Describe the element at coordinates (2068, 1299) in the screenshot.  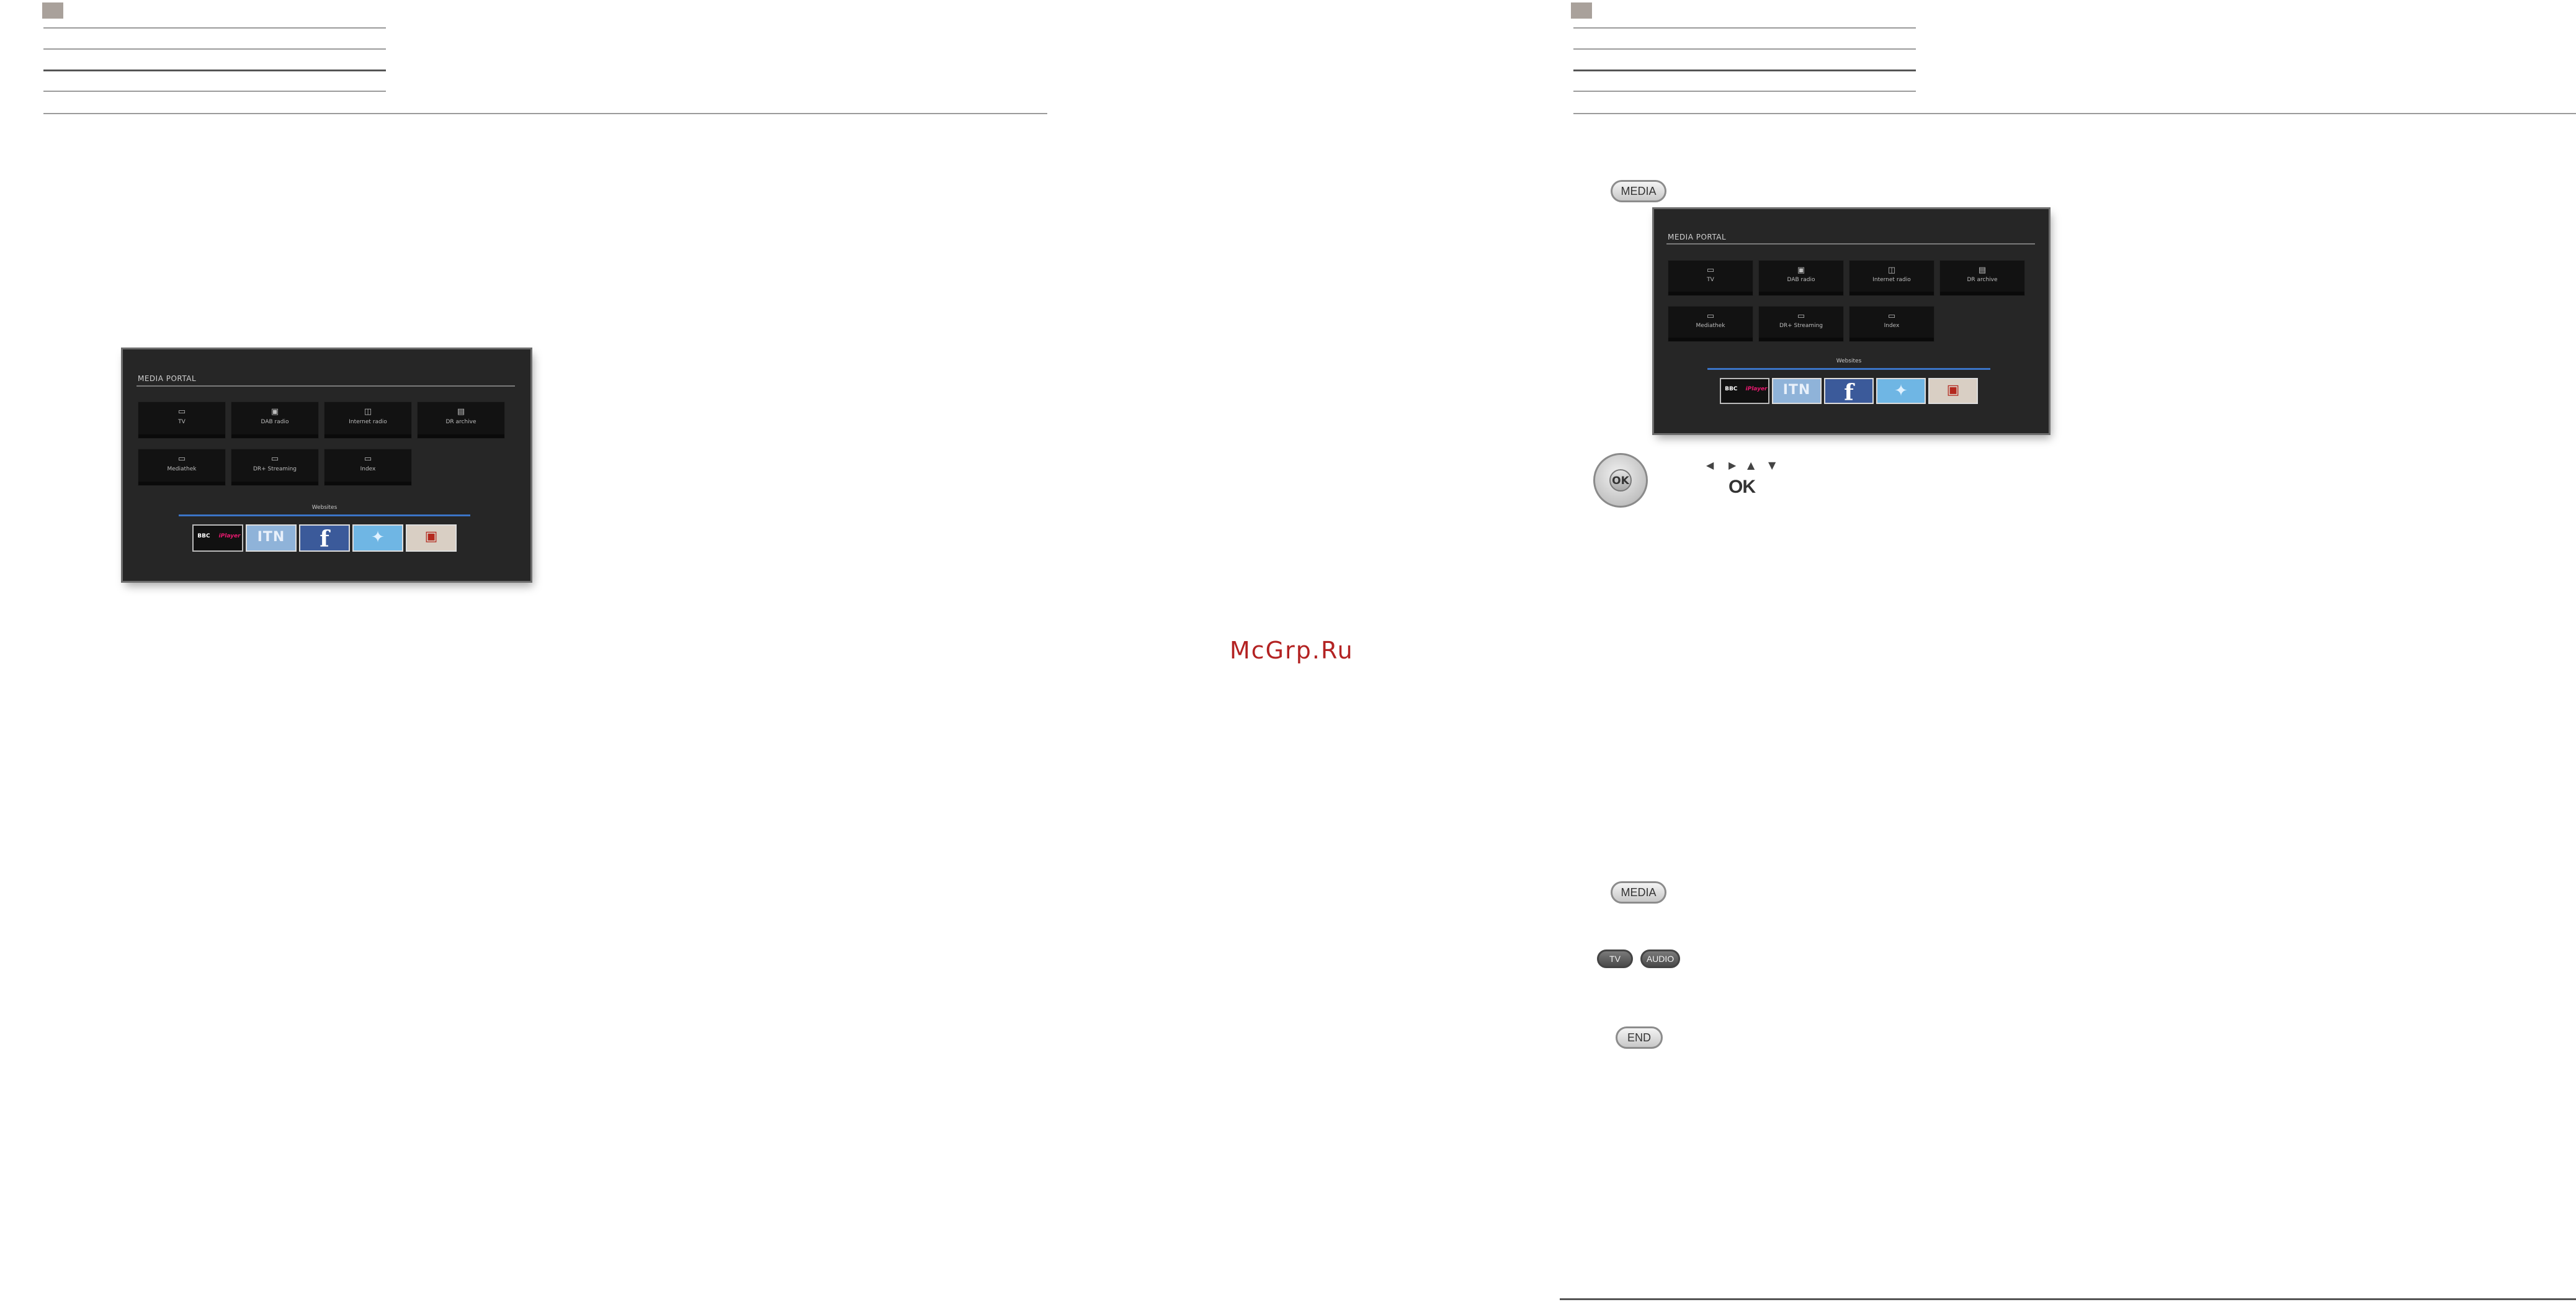
I see `footer-rule` at that location.